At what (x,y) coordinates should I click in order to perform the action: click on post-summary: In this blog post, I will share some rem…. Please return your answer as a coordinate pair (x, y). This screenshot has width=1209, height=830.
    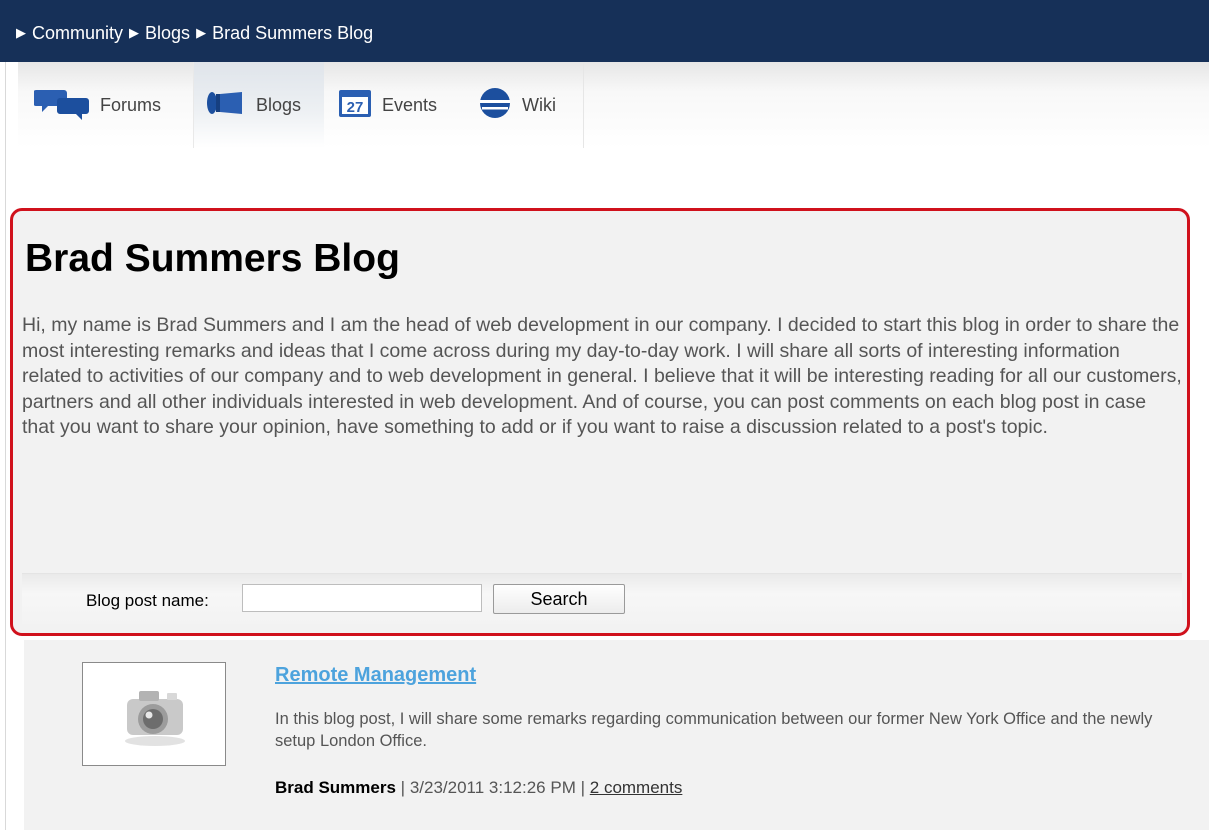
    Looking at the image, I should click on (714, 730).